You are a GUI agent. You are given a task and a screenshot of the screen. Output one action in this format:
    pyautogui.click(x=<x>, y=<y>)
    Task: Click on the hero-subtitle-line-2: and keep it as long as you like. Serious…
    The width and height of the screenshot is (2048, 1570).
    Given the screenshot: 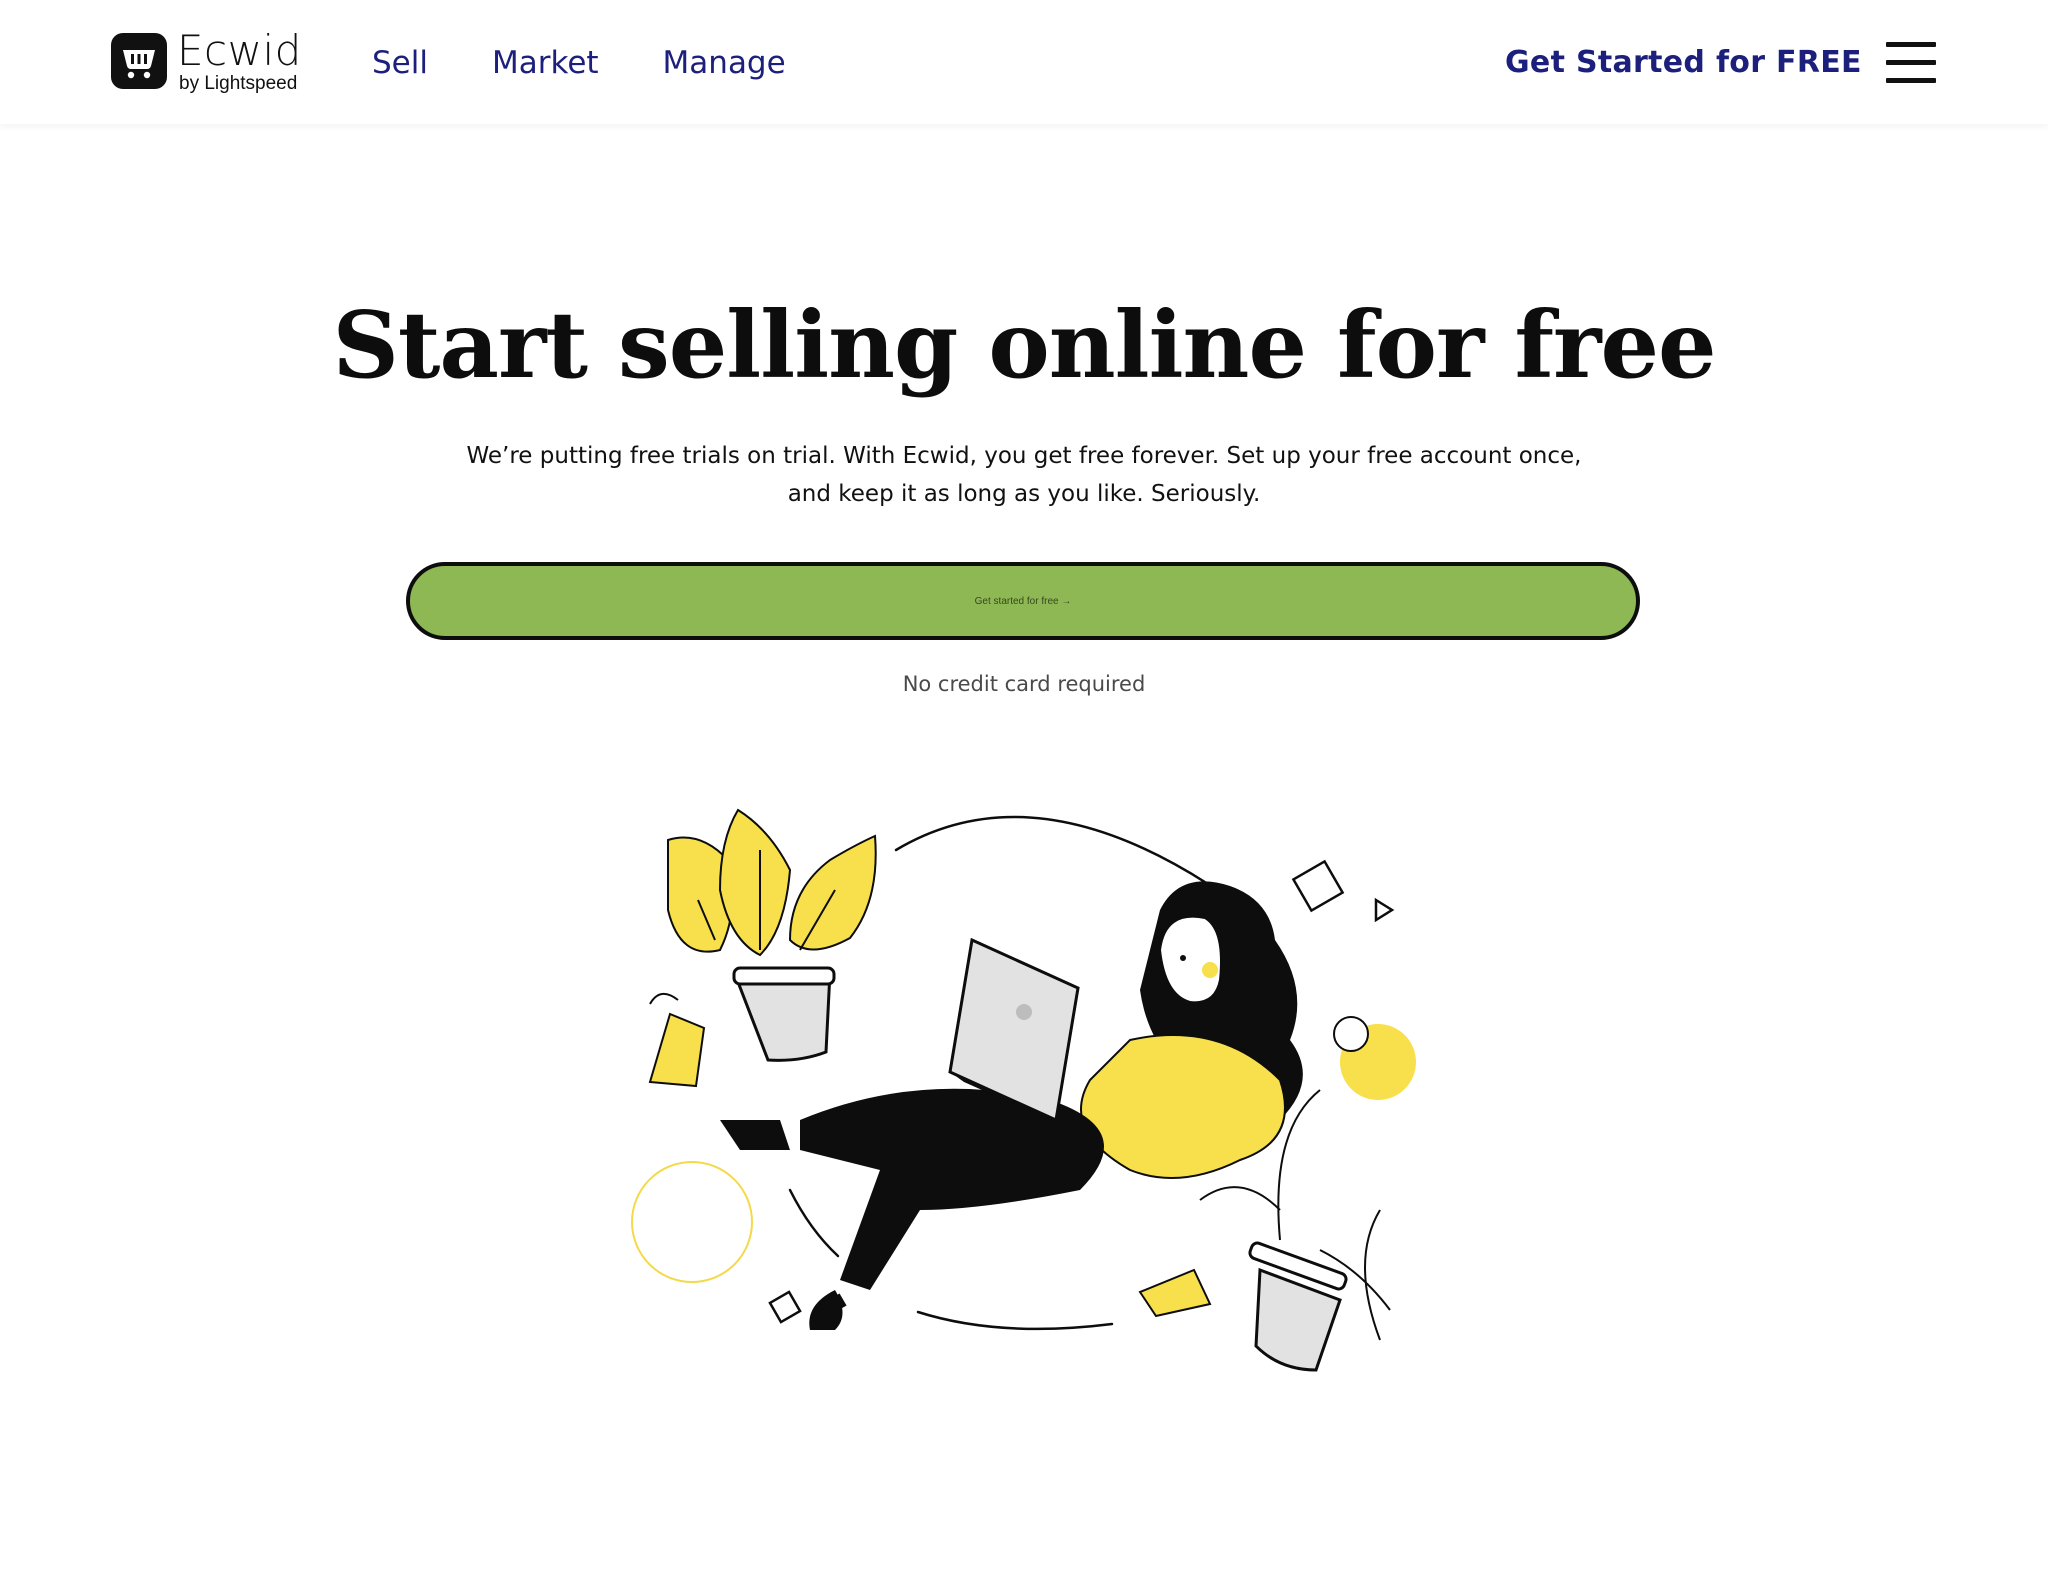 What is the action you would take?
    pyautogui.click(x=1024, y=494)
    